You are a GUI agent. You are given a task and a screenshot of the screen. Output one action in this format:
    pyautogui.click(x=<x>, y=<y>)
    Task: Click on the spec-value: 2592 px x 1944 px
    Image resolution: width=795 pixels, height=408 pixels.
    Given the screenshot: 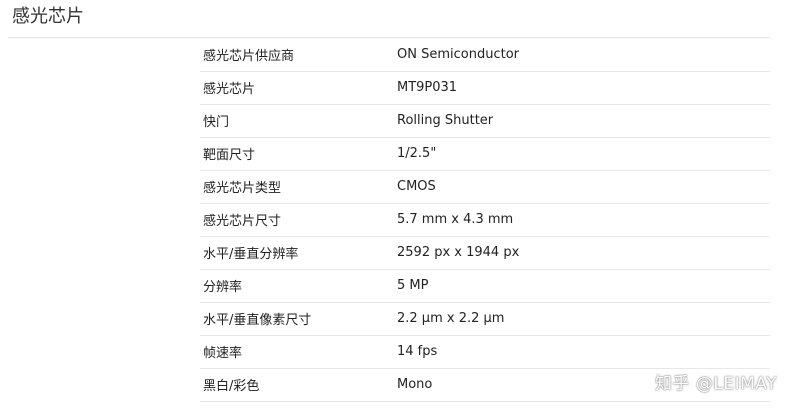 What is the action you would take?
    pyautogui.click(x=458, y=252)
    